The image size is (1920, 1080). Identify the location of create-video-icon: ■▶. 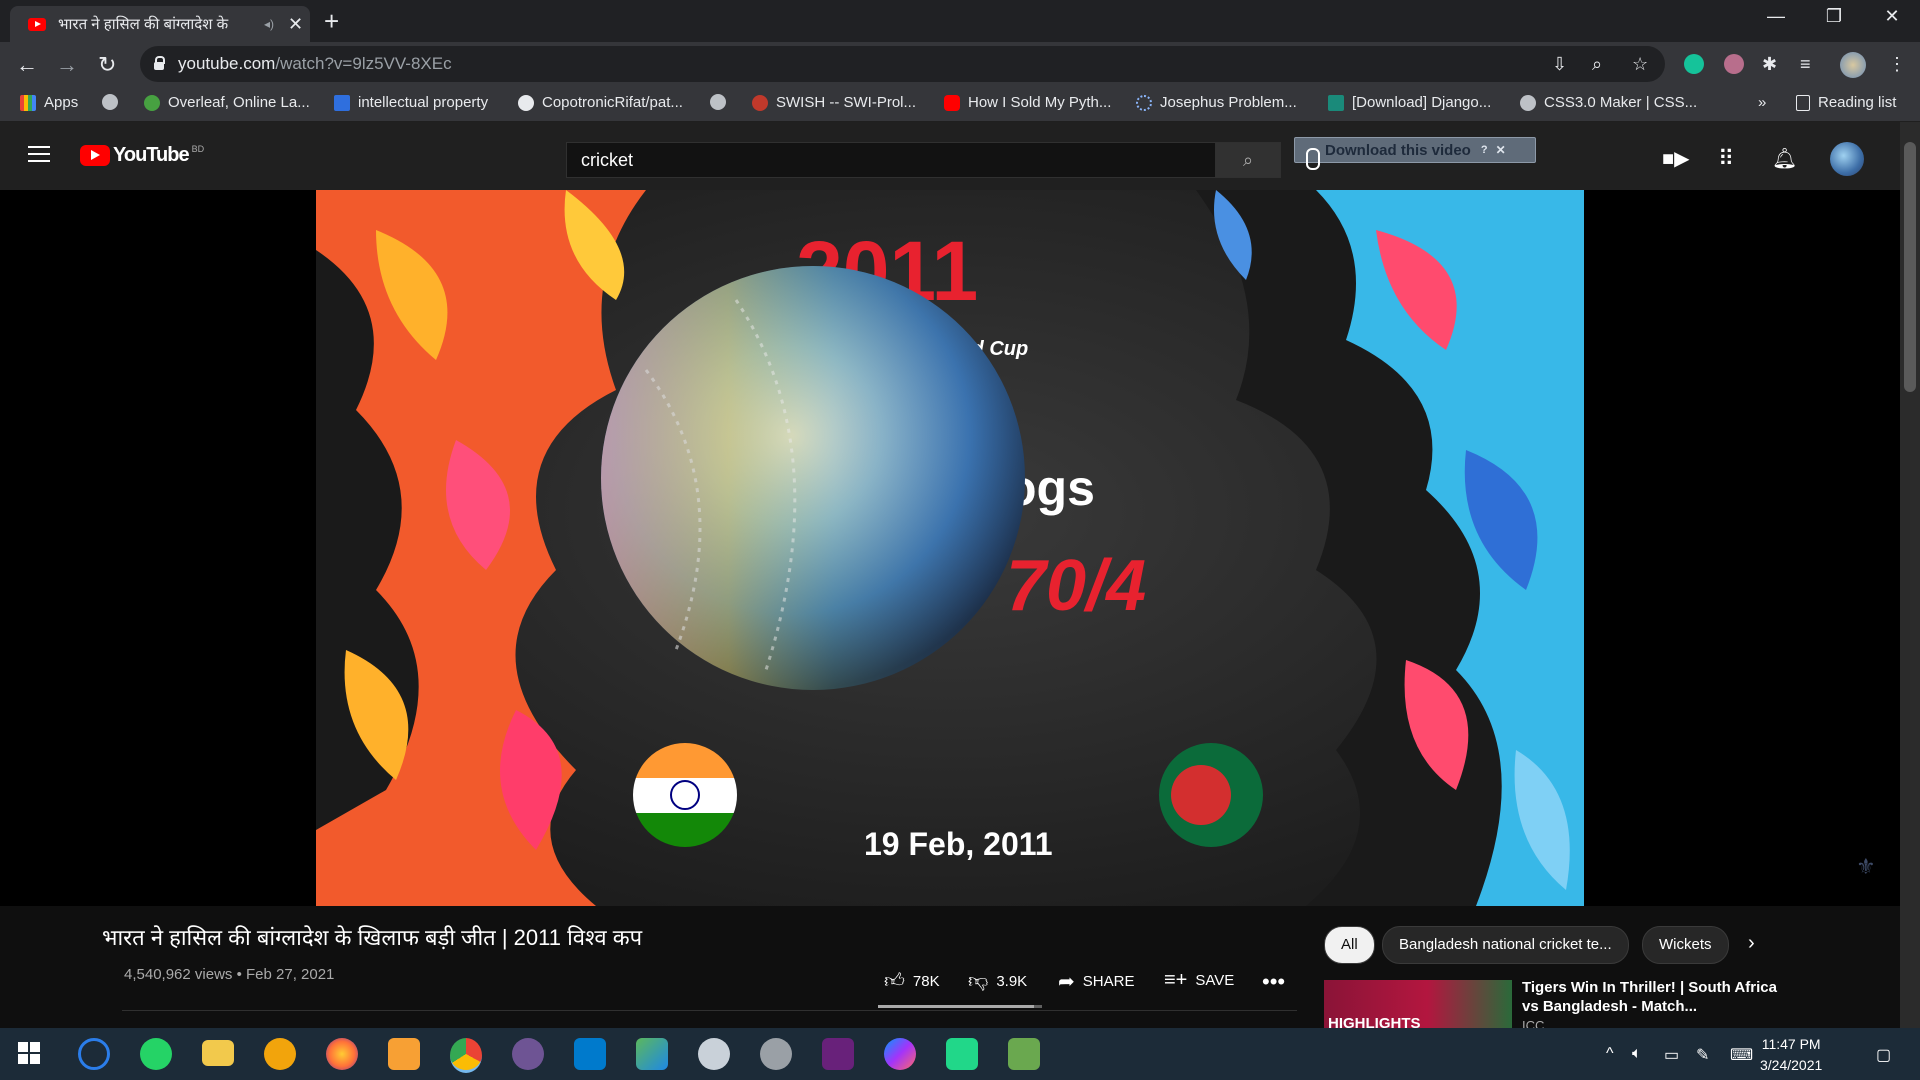
(1675, 158).